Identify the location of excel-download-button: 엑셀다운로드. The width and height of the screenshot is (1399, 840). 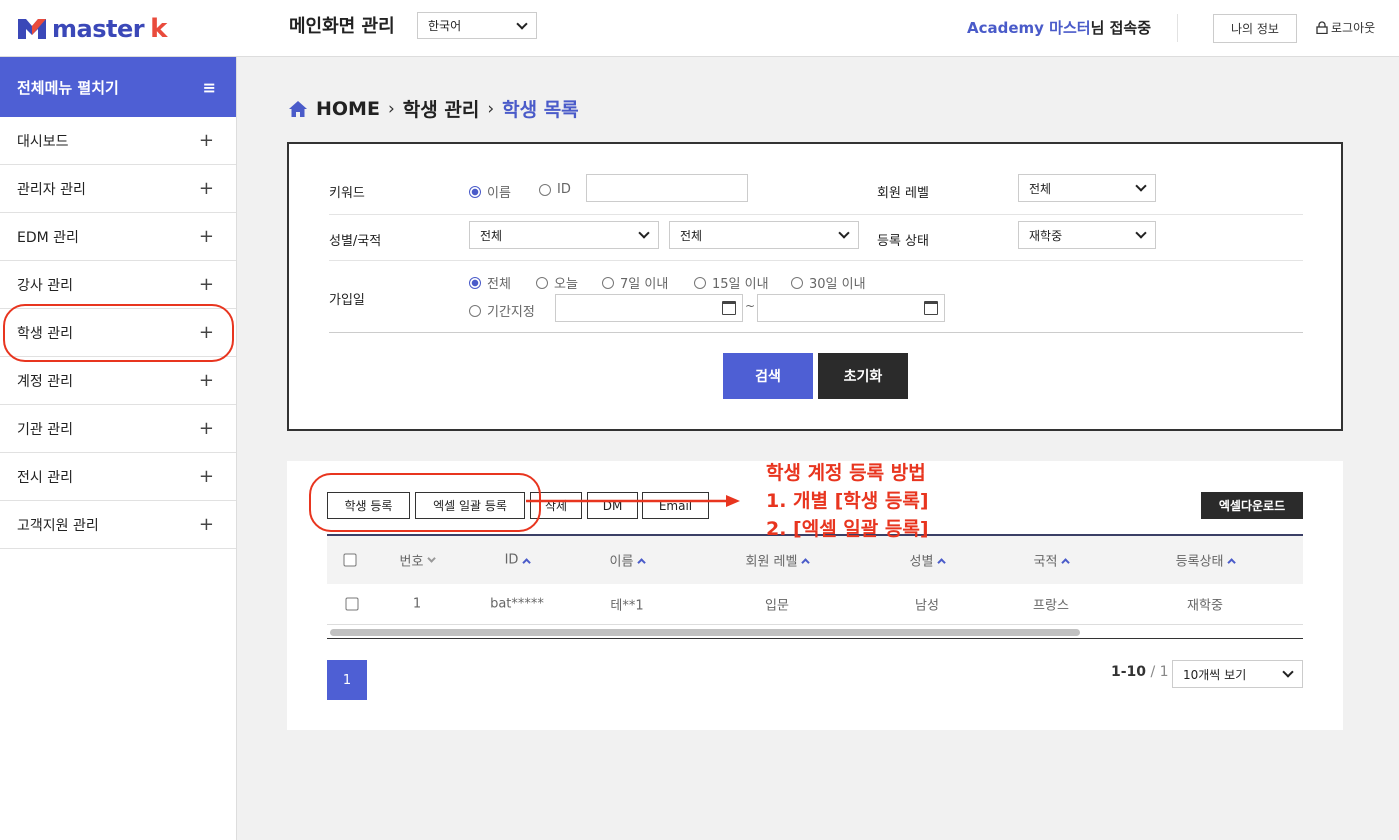
(1252, 505).